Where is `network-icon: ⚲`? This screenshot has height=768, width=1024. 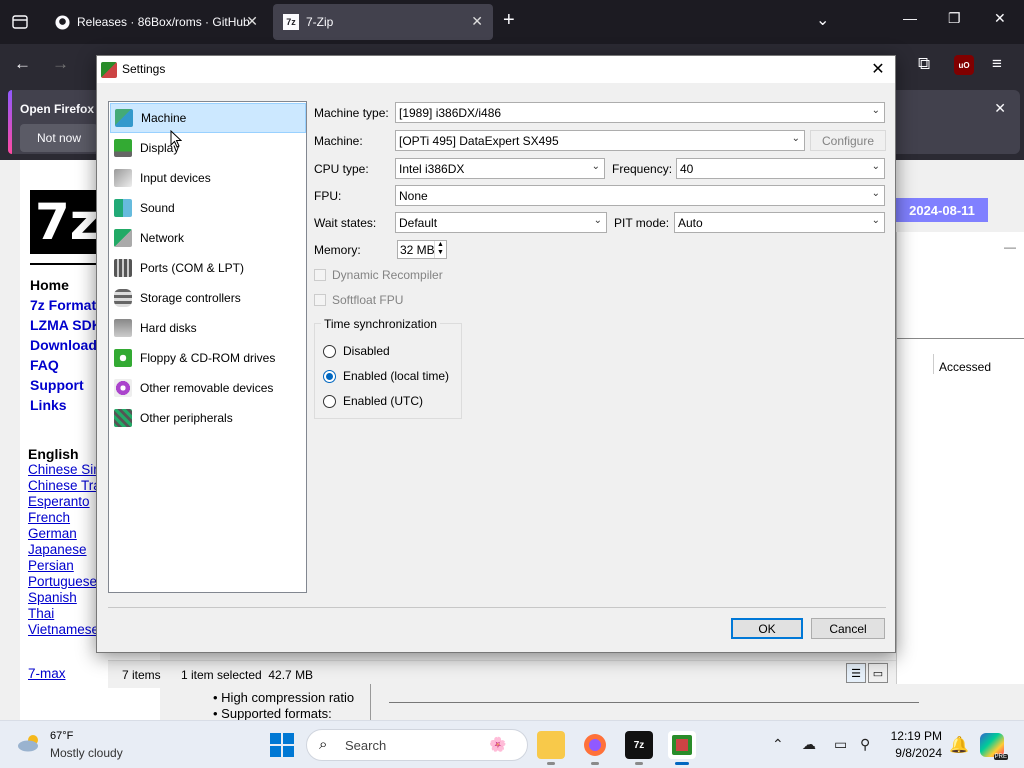 network-icon: ⚲ is located at coordinates (865, 744).